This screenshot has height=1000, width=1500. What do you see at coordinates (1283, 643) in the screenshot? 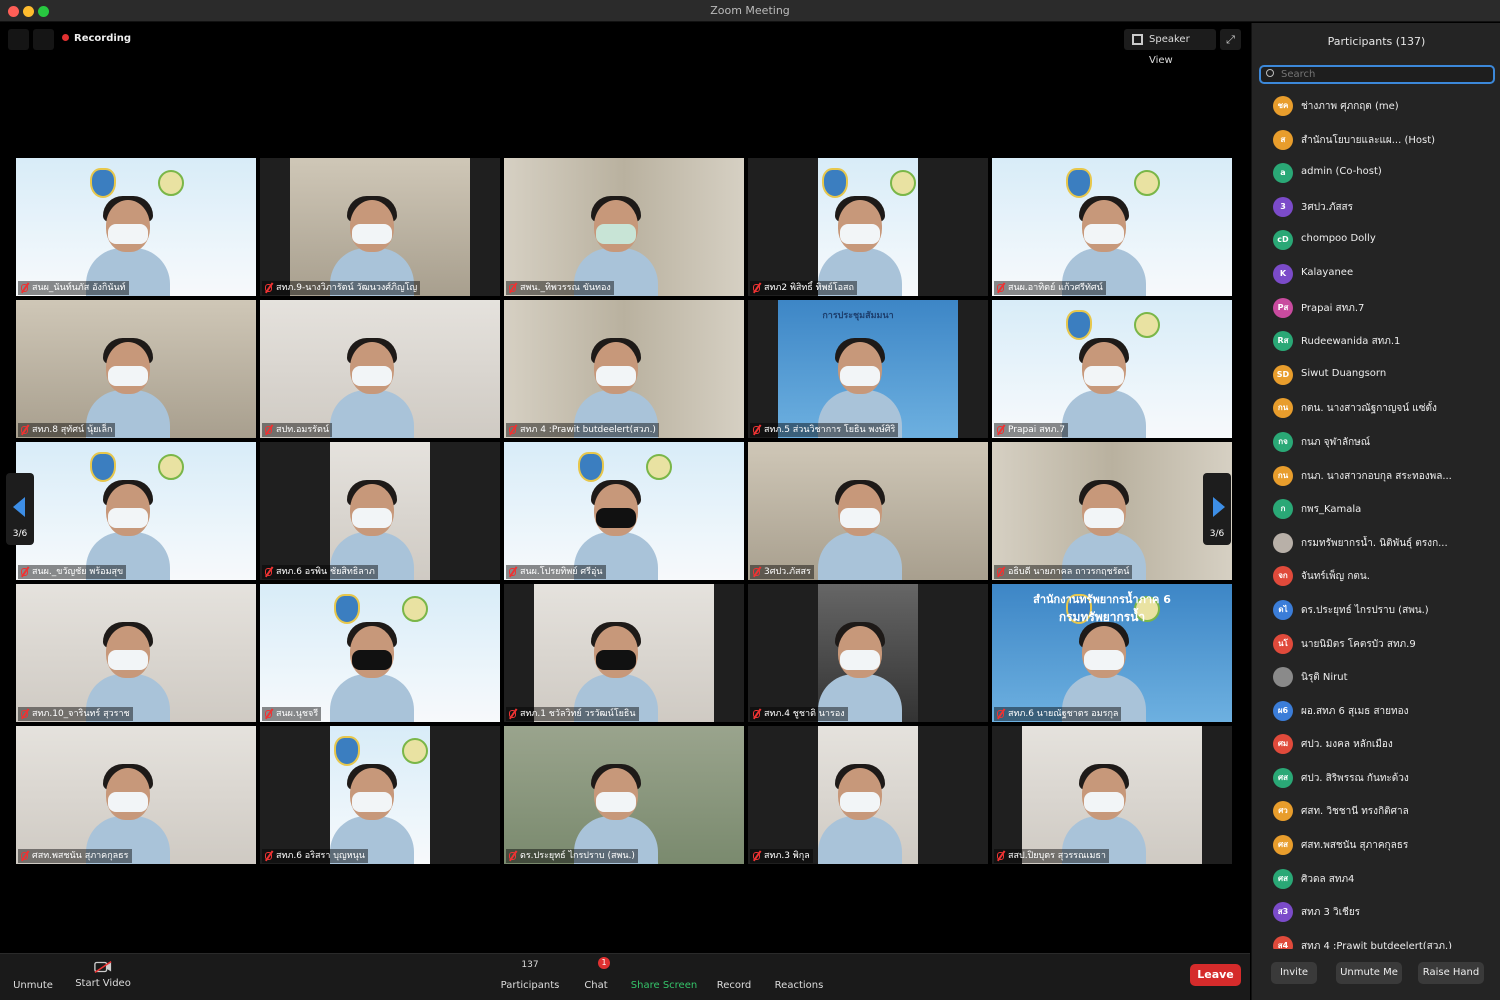
I see `avatar: นโ` at bounding box center [1283, 643].